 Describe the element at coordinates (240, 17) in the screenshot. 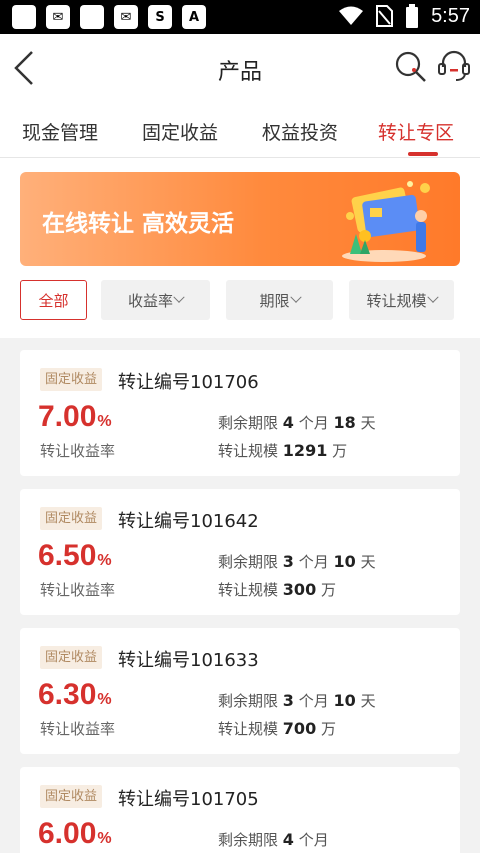

I see `status-bar: ✉ ✉ S A 5:57` at that location.